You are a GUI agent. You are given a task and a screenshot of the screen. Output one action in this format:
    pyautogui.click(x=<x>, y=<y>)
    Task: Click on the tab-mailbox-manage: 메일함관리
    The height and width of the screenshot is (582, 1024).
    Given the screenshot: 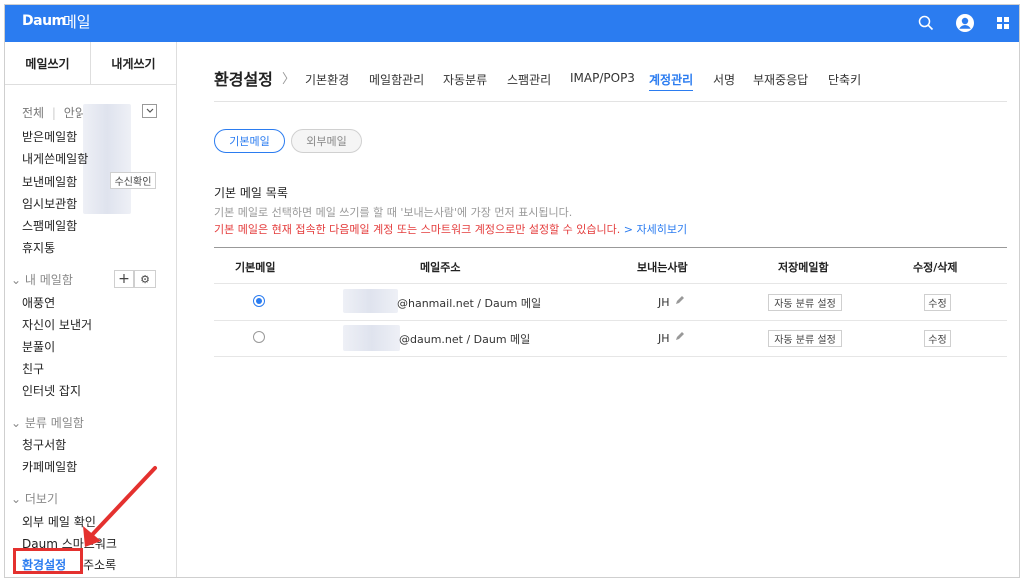 What is the action you would take?
    pyautogui.click(x=396, y=79)
    